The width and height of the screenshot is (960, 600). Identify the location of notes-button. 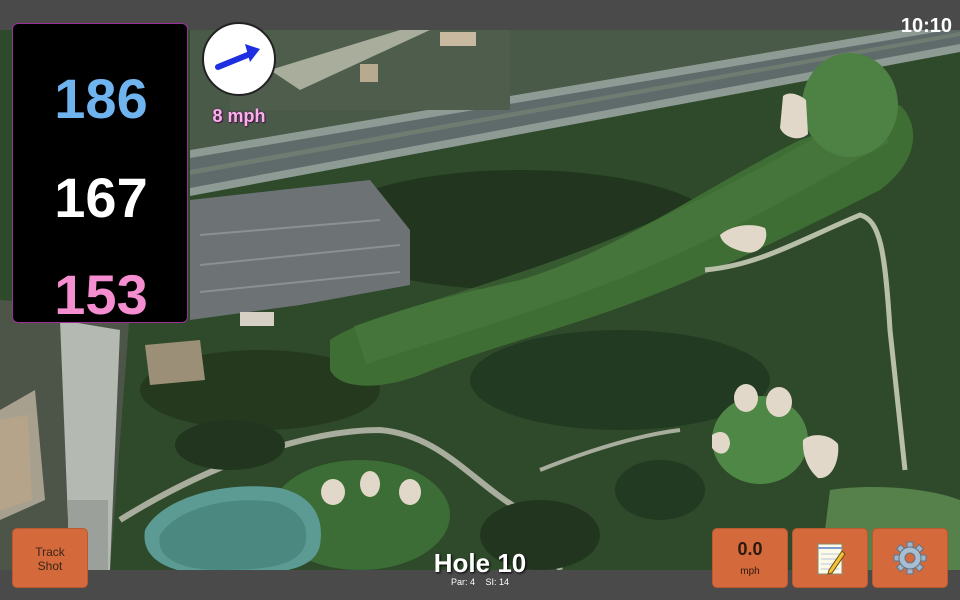
(830, 558).